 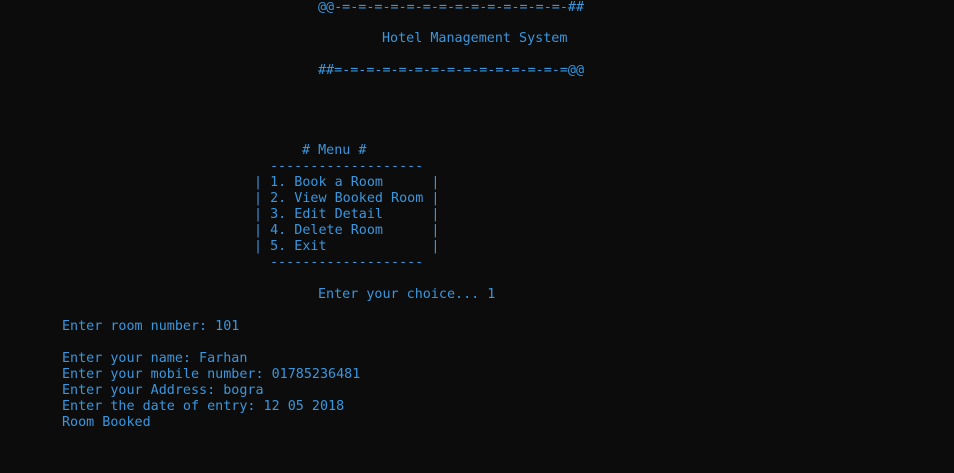 What do you see at coordinates (334, 150) in the screenshot?
I see `menu-heading: # Menu #` at bounding box center [334, 150].